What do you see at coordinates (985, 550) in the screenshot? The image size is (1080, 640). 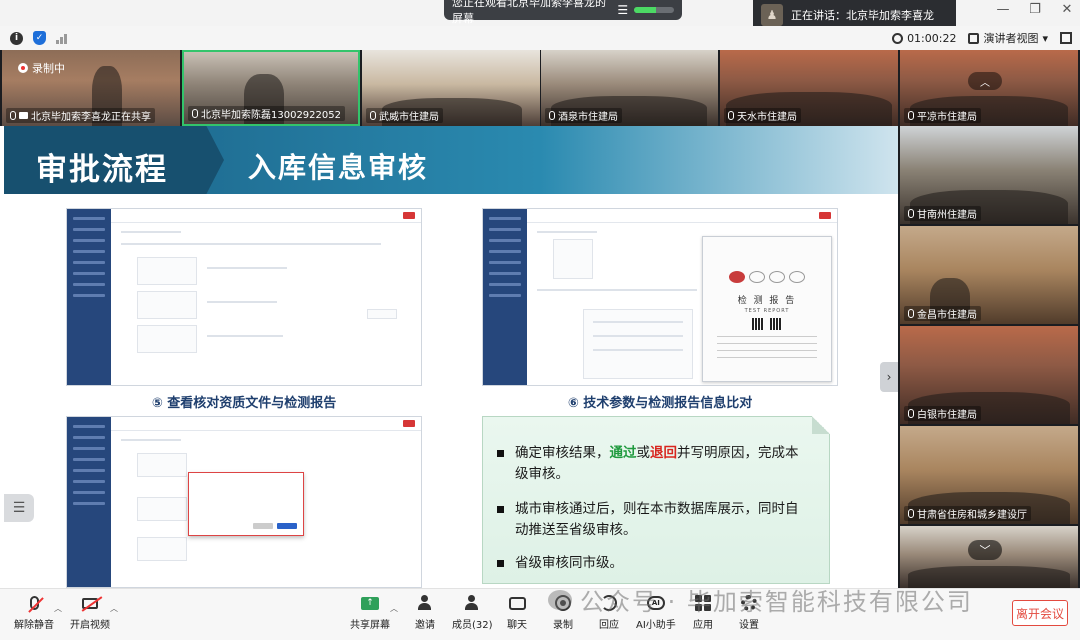 I see `scroll-down-button: ﹀` at bounding box center [985, 550].